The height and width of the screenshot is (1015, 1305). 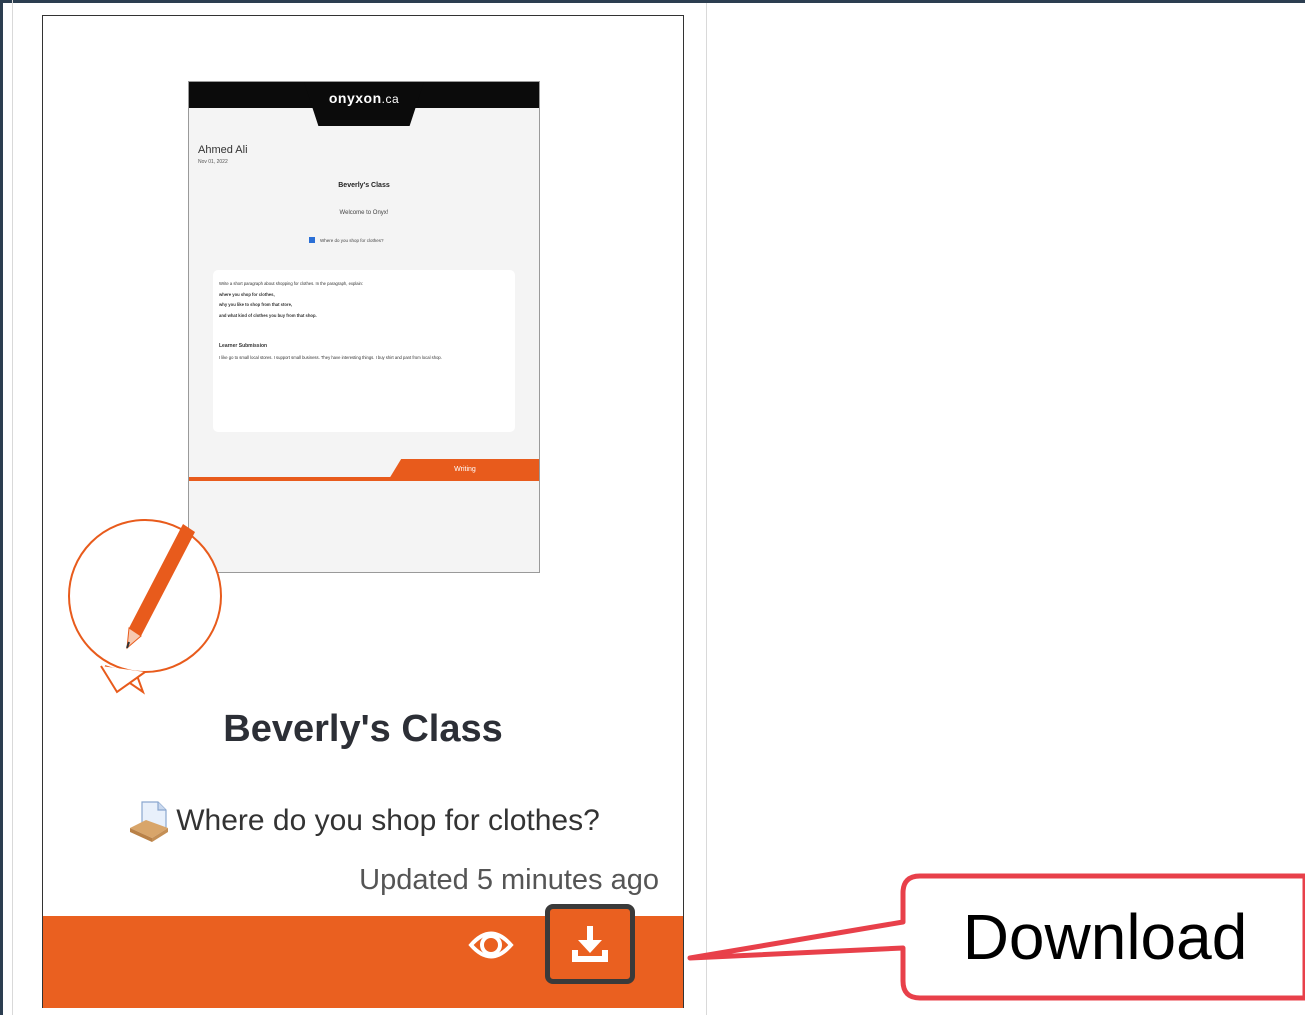 I want to click on window-left-border, so click(x=1, y=507).